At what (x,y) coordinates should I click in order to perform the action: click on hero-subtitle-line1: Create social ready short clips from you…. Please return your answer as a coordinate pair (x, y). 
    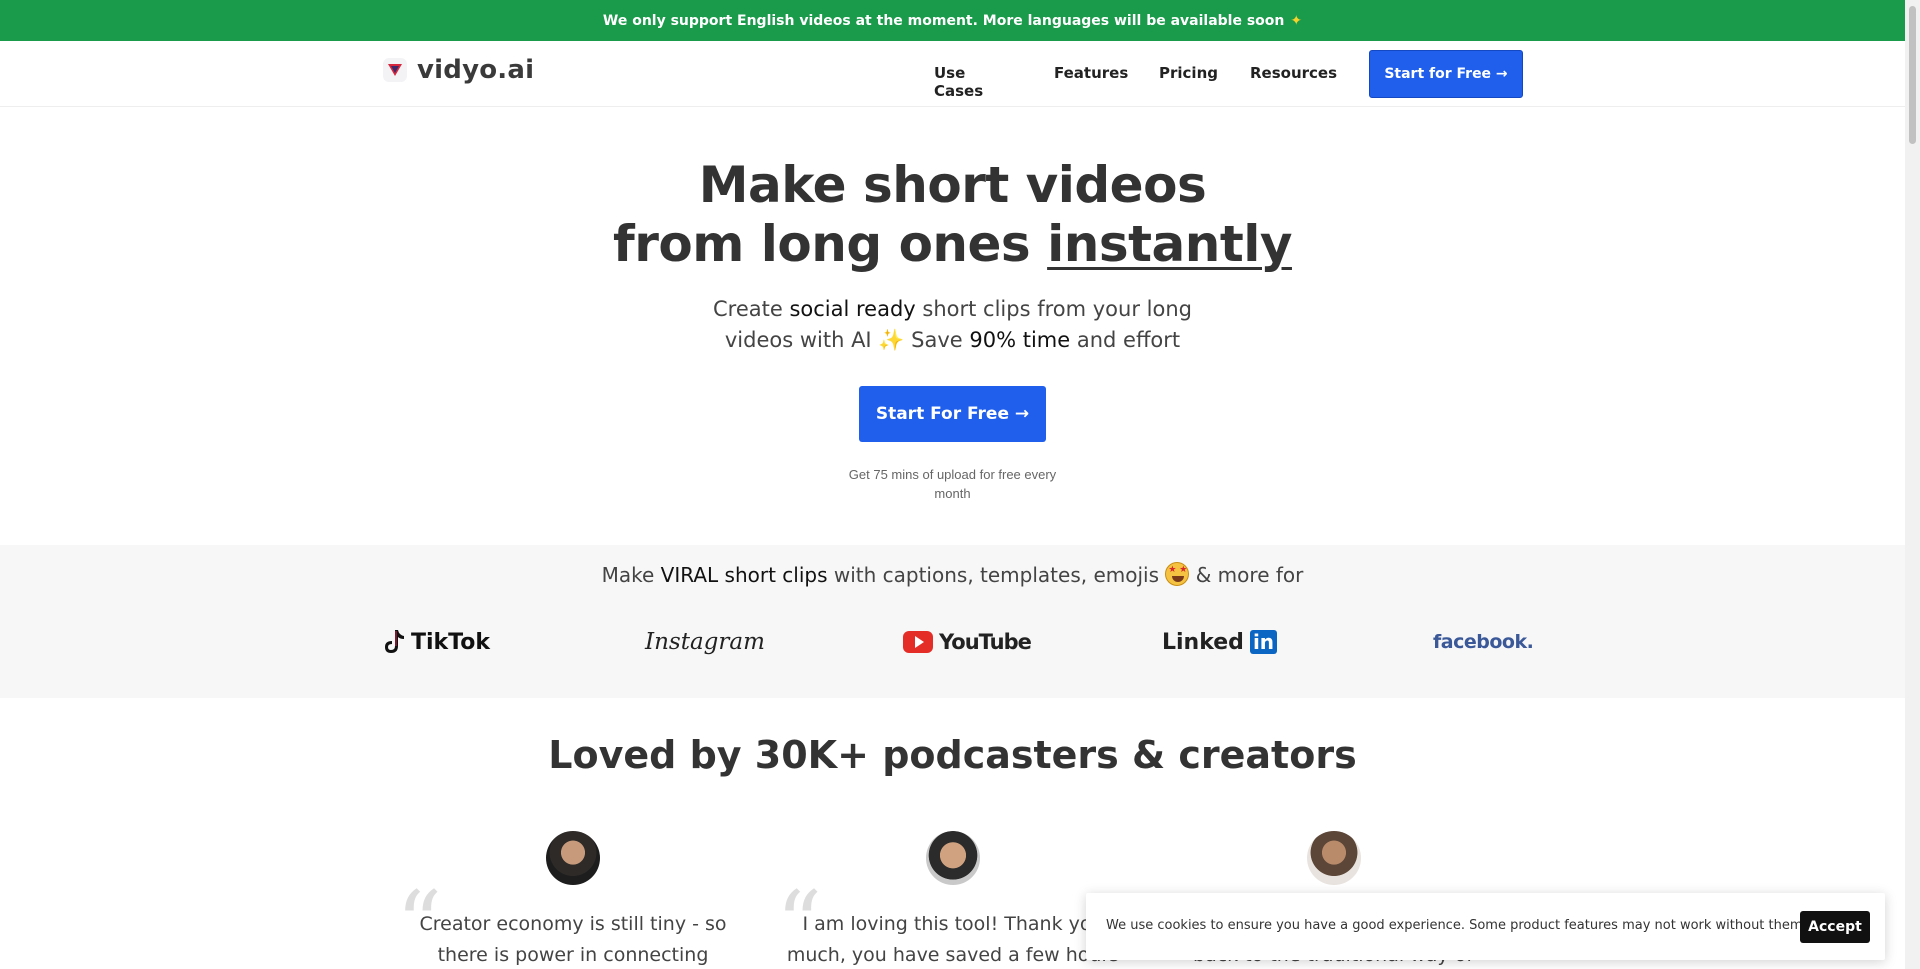
    Looking at the image, I should click on (952, 309).